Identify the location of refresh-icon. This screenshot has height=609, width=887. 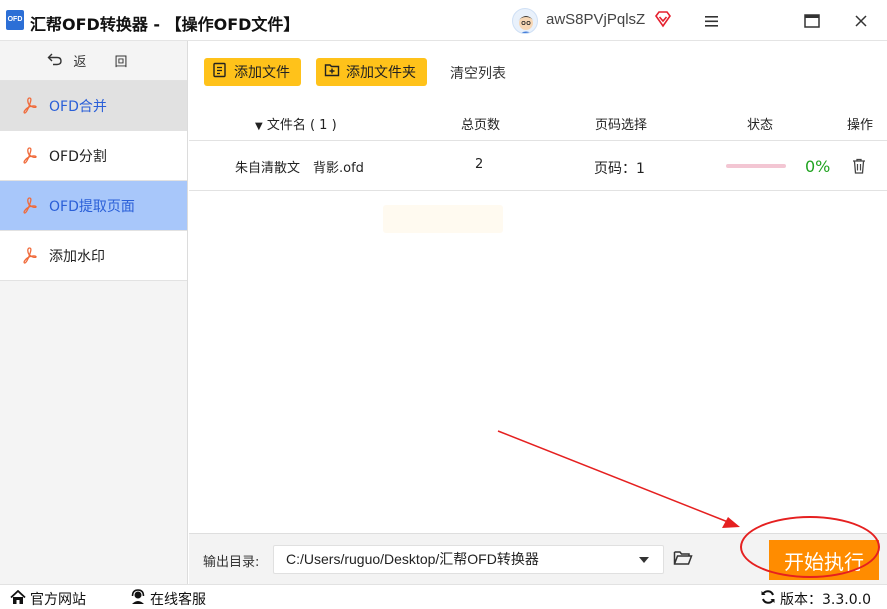
(768, 599).